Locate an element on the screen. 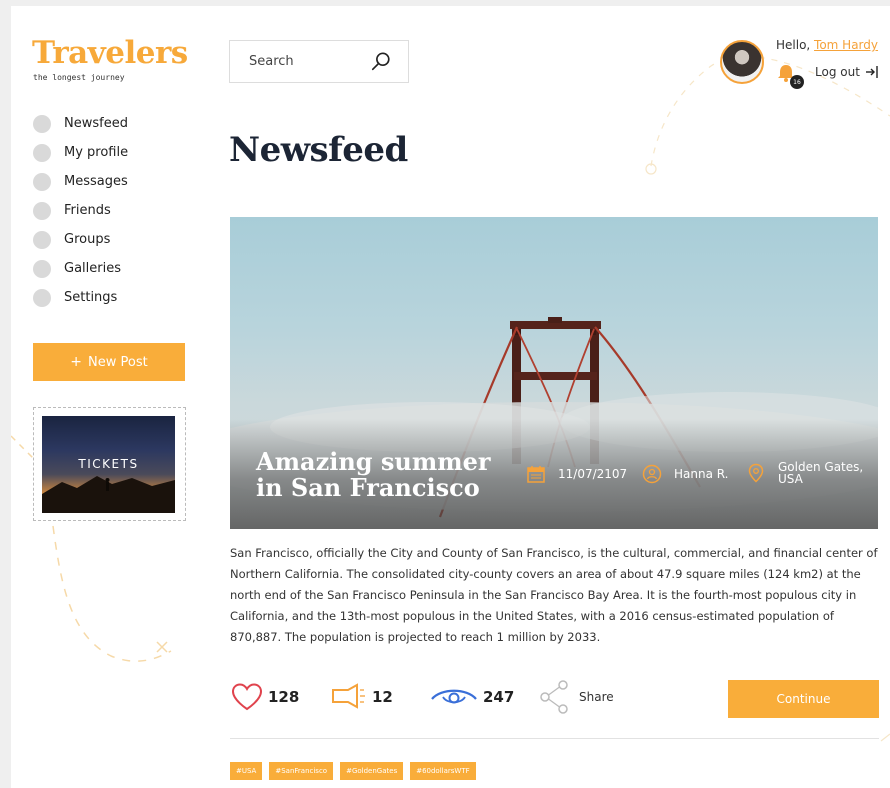 Image resolution: width=890 pixels, height=788 pixels. sidebar-item-settings: Settings is located at coordinates (80, 297).